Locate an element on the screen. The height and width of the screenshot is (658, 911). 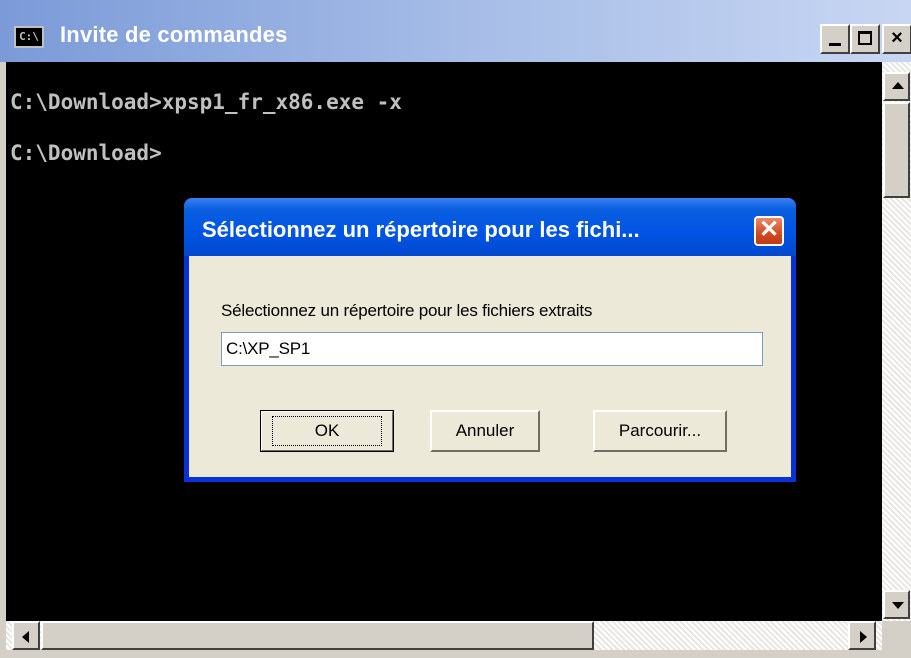
scroll-left-button is located at coordinates (26, 635).